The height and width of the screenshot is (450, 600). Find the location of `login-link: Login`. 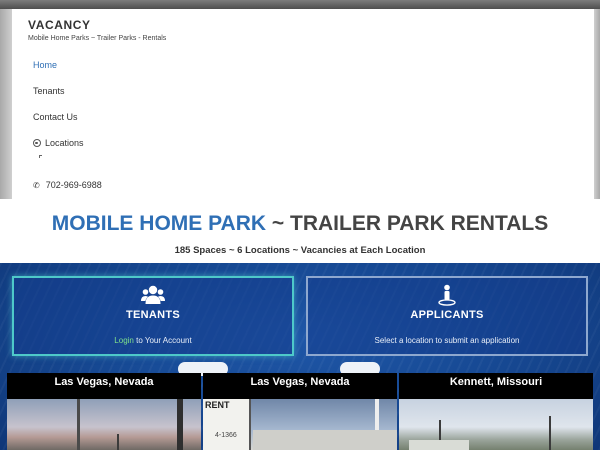

login-link: Login is located at coordinates (124, 340).